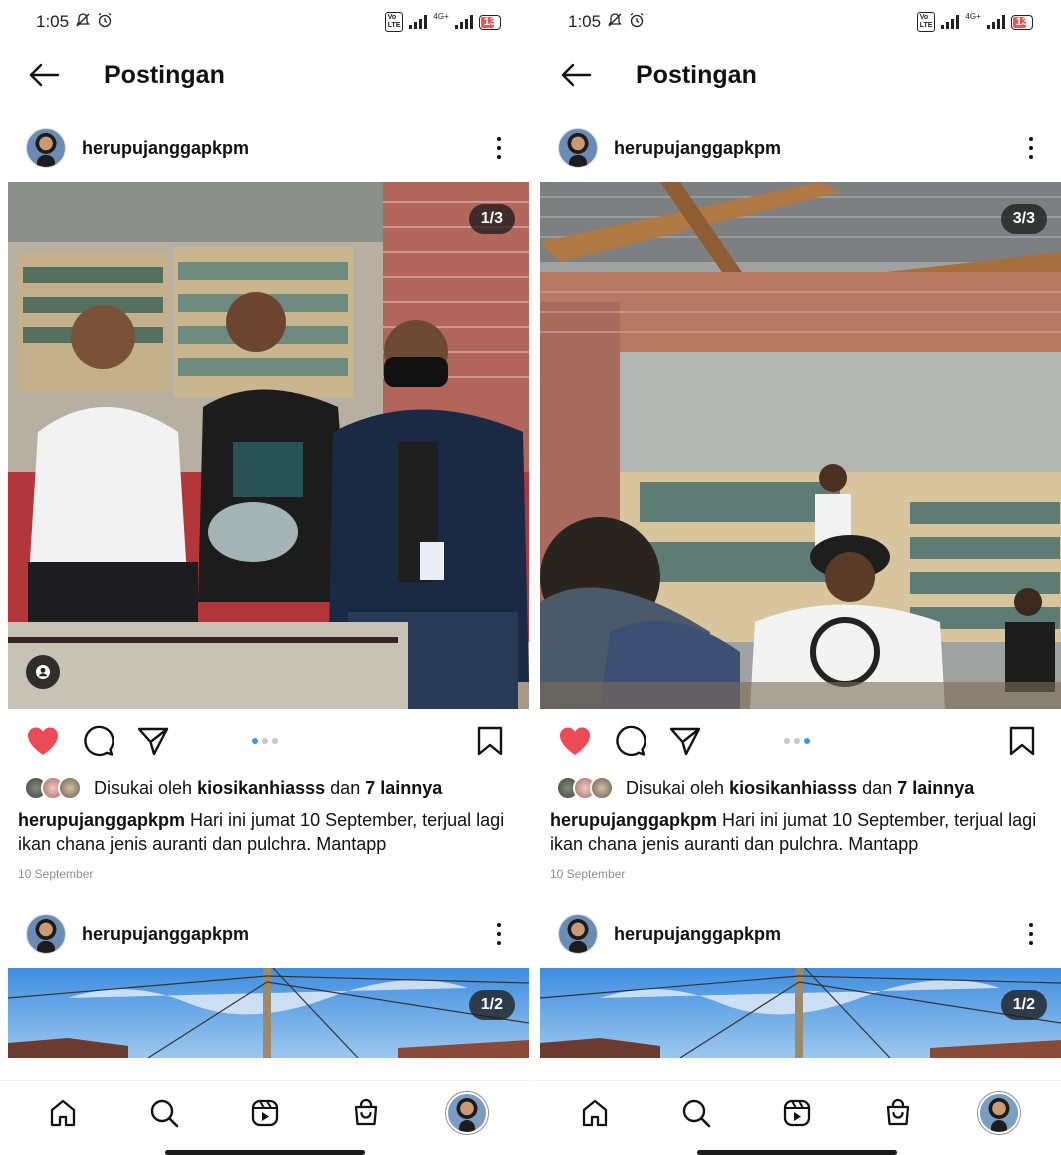 The height and width of the screenshot is (1155, 1061). I want to click on carousel-counter: 3/3, so click(1023, 219).